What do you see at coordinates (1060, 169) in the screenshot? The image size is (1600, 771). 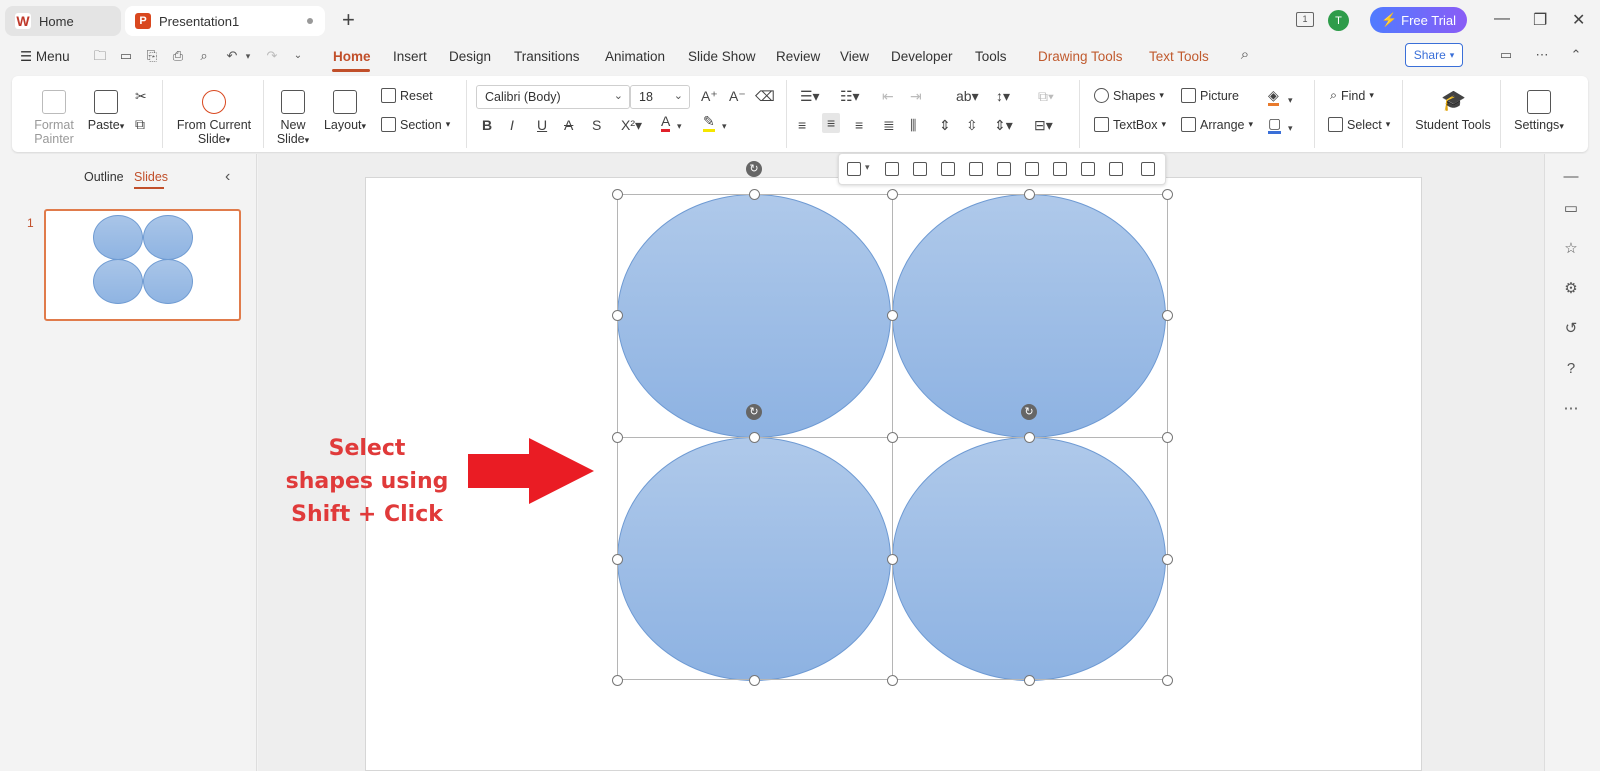 I see `distribute-grid-icon` at bounding box center [1060, 169].